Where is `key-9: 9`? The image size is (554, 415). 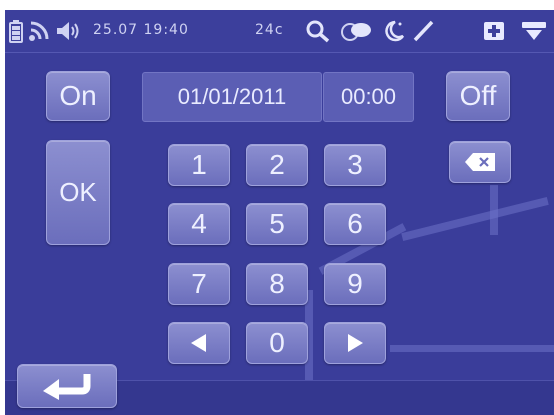 key-9: 9 is located at coordinates (355, 284).